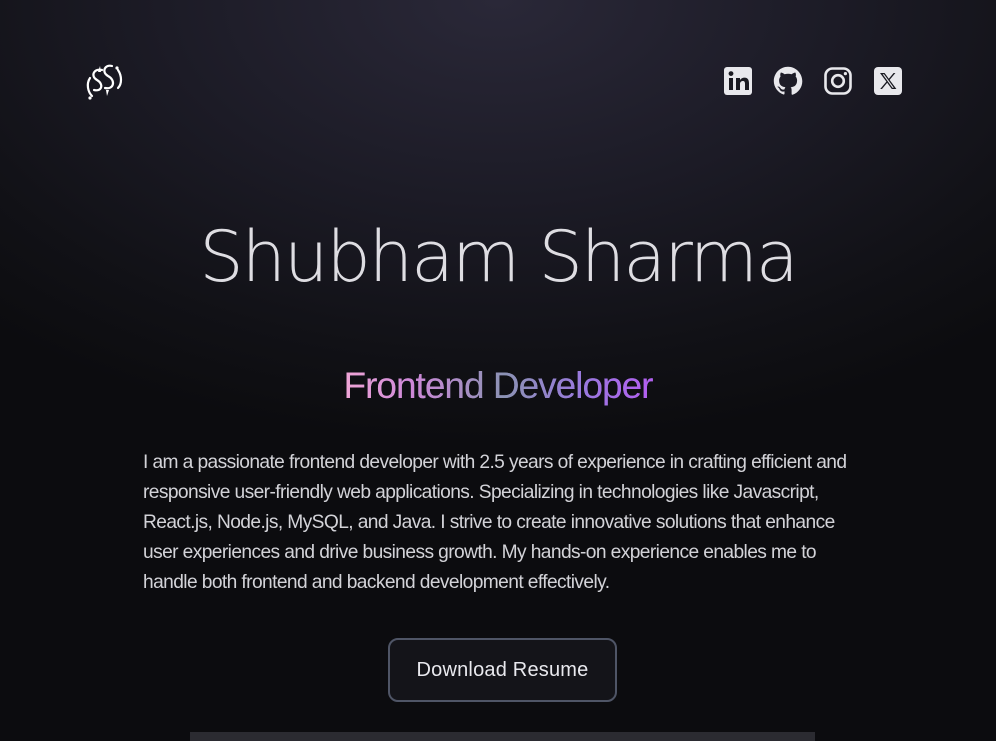 The image size is (996, 741). What do you see at coordinates (502, 736) in the screenshot?
I see `section-preview` at bounding box center [502, 736].